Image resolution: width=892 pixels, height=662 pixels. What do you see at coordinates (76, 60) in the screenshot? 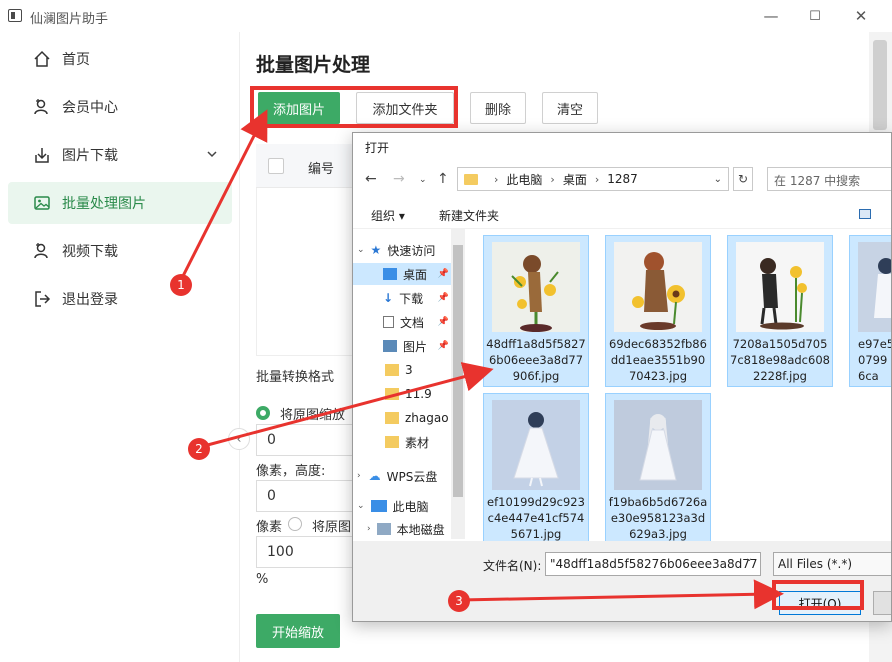
I see `sidebar-item-label: 首页` at bounding box center [76, 60].